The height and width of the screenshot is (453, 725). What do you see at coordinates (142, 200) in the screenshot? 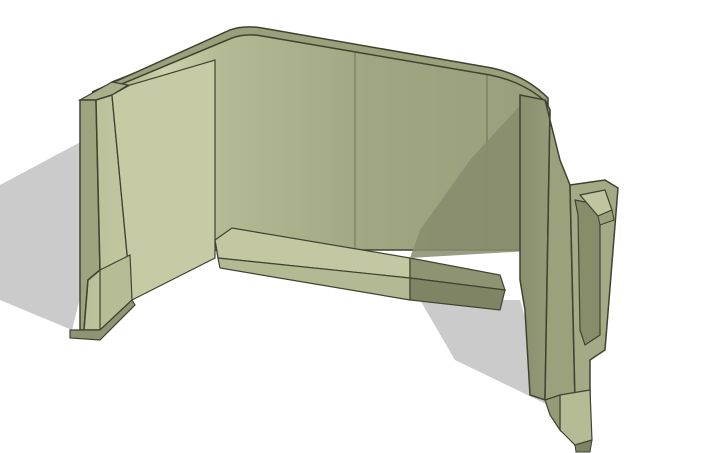
I see `left-wall` at bounding box center [142, 200].